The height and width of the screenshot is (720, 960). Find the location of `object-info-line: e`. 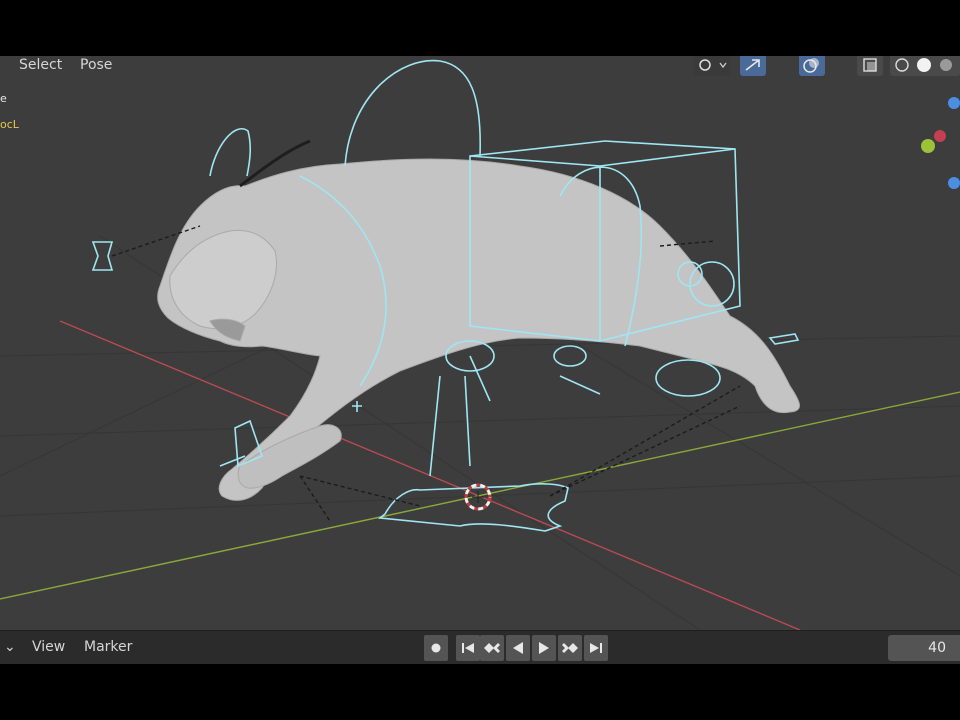

object-info-line: e is located at coordinates (3, 98).